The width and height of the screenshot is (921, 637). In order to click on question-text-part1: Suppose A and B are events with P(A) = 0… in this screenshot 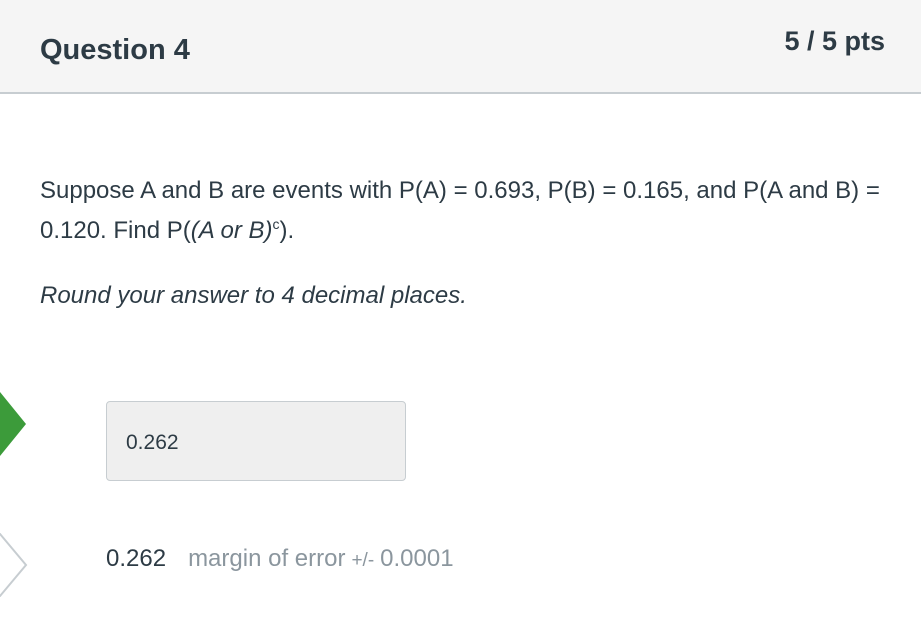, I will do `click(460, 210)`.